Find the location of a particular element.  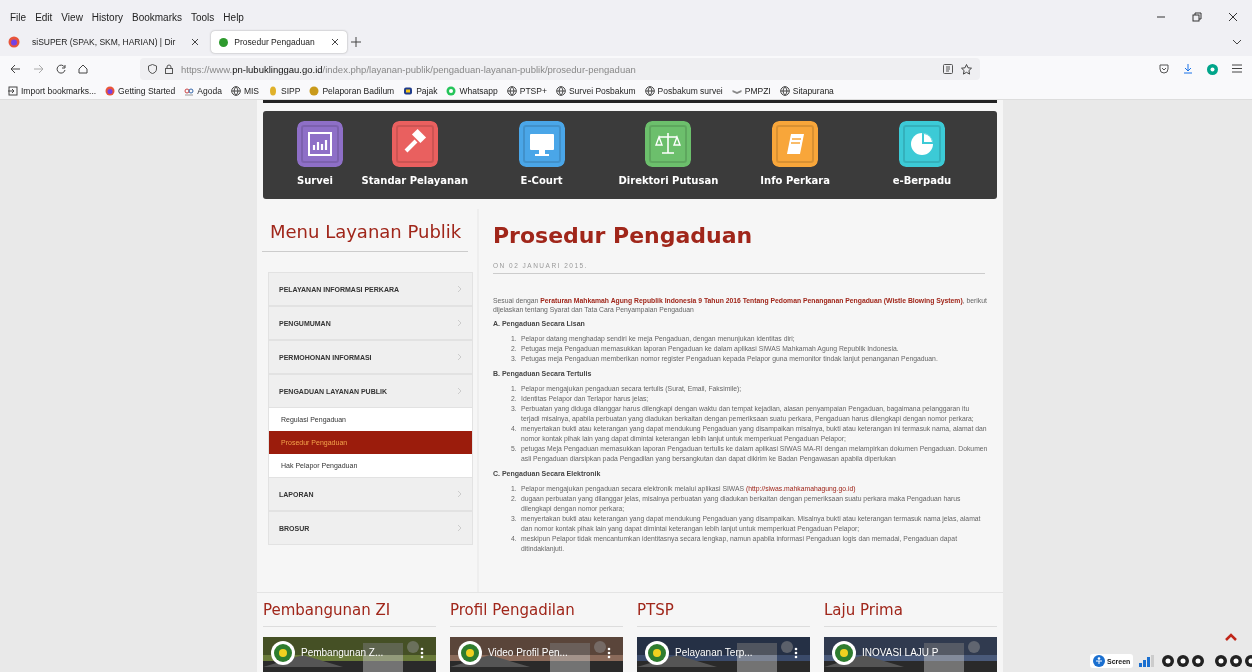

restore-icon is located at coordinates (1197, 17).